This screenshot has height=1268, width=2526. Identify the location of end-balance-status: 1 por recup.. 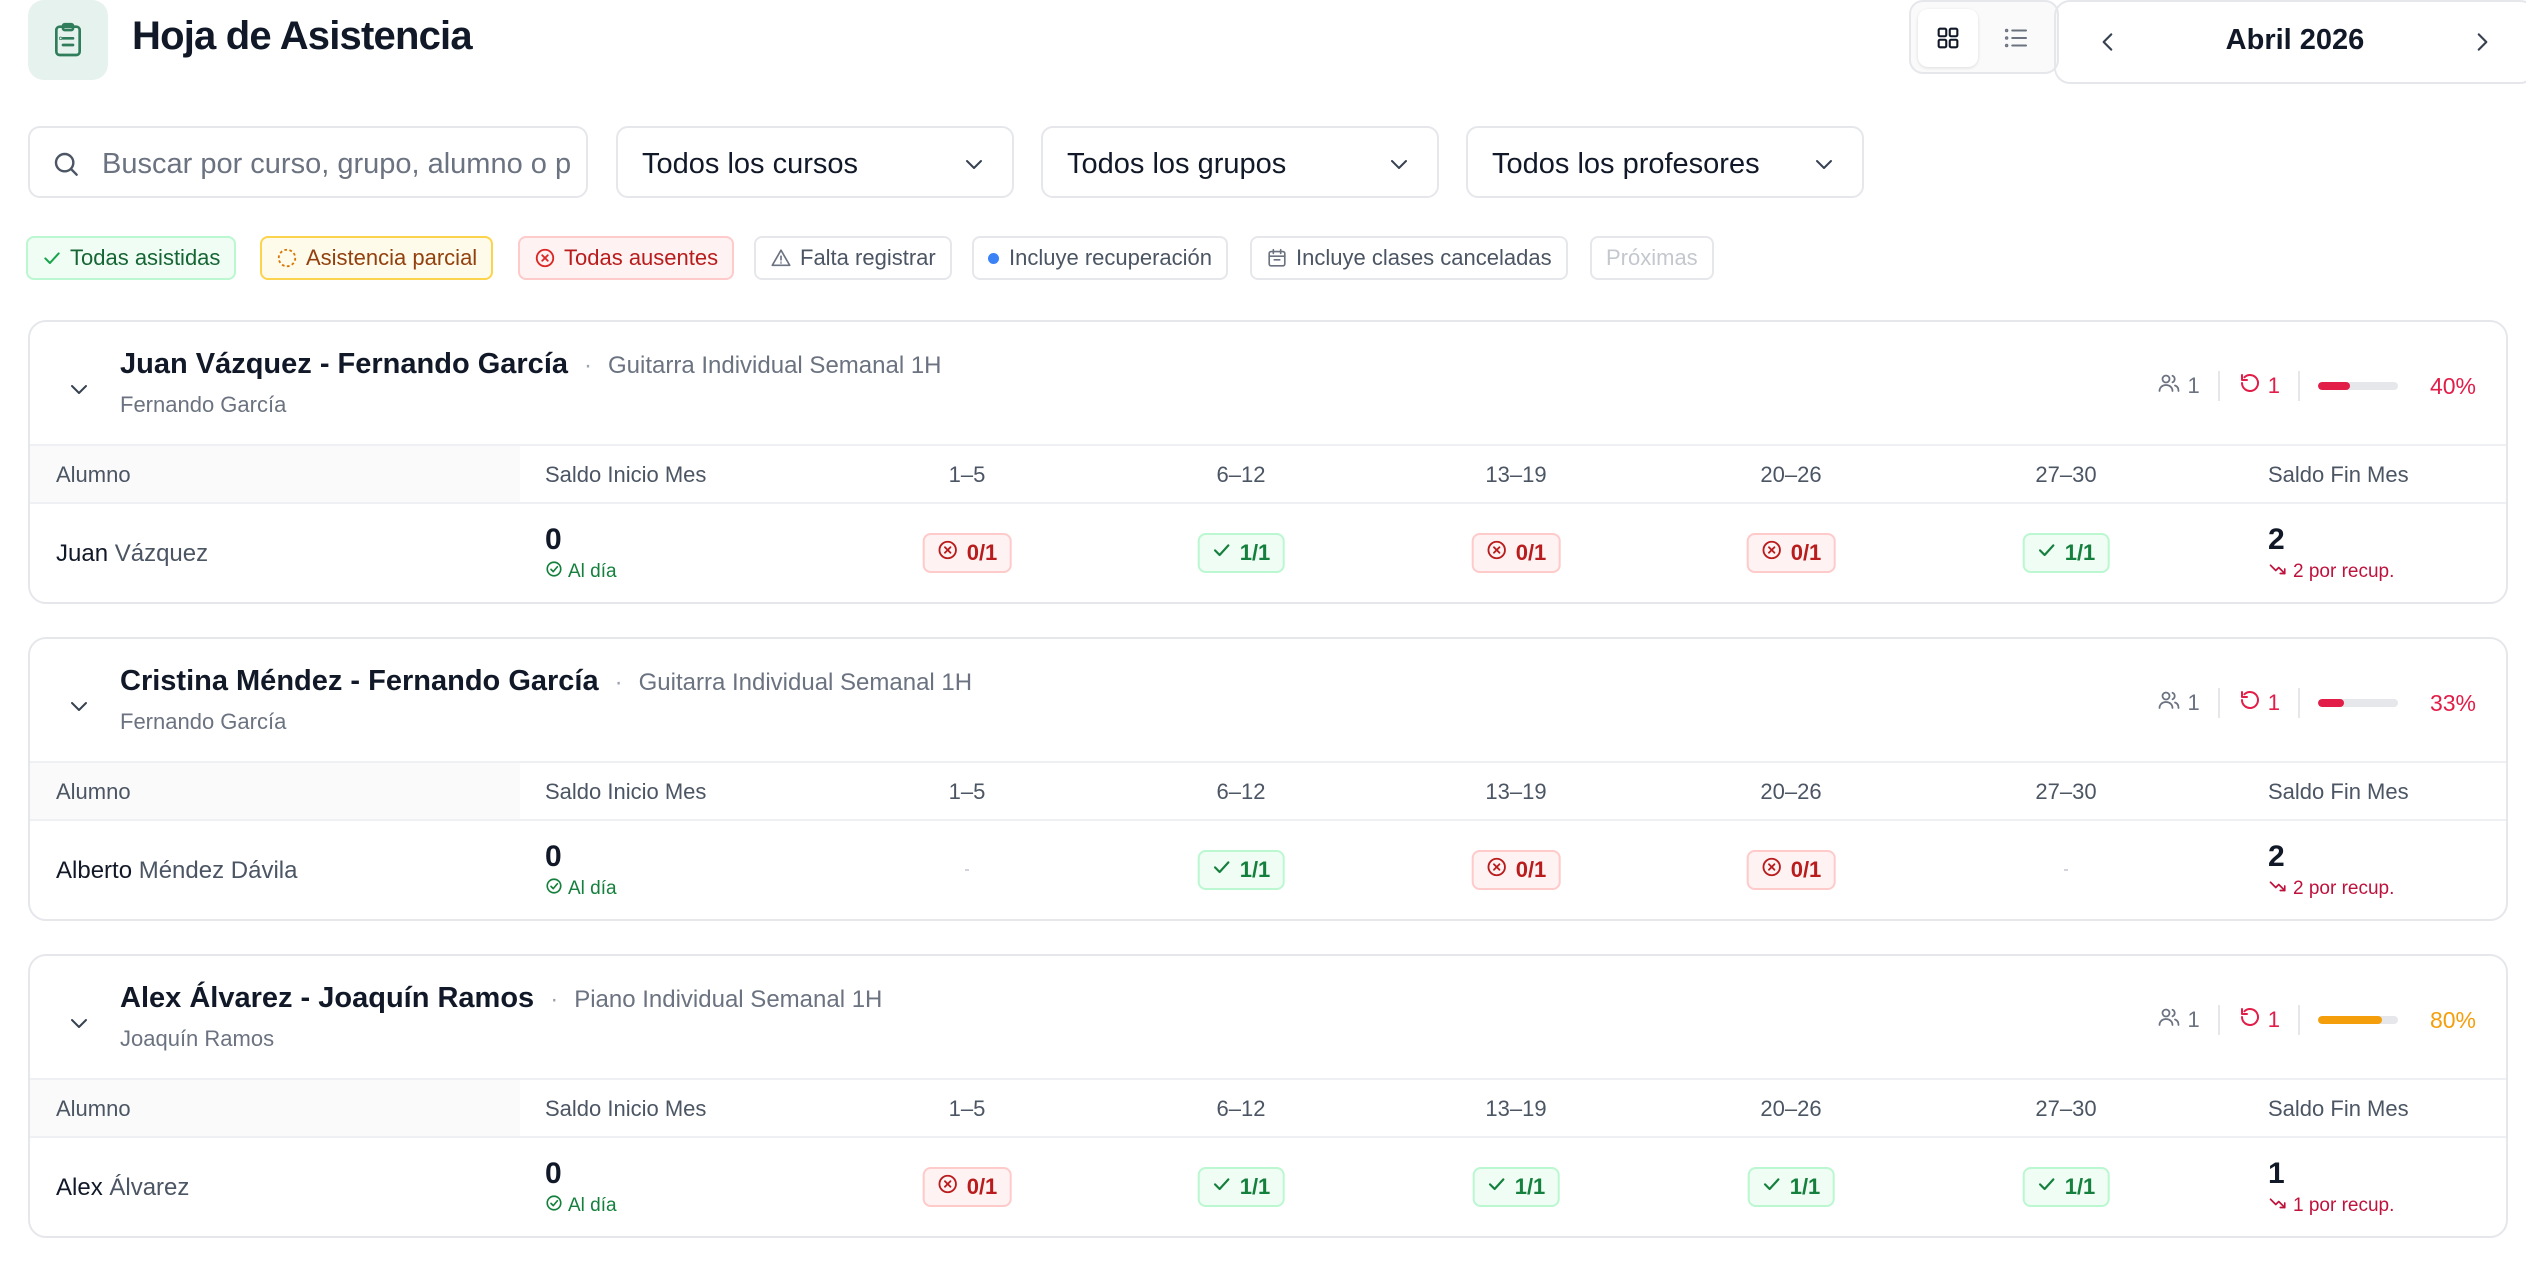
(2331, 1206).